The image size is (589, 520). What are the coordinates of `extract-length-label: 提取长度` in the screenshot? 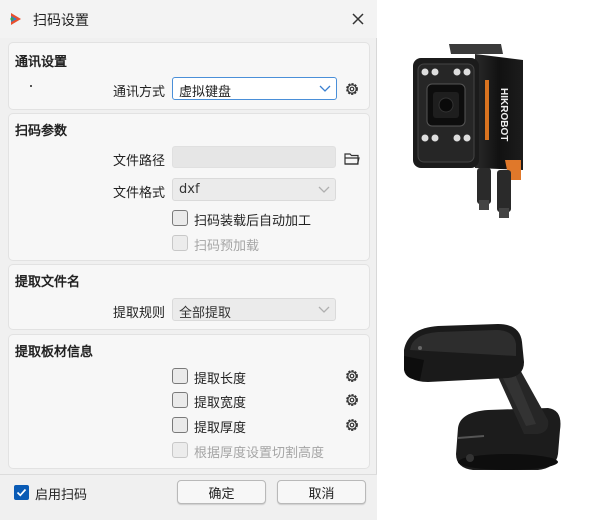 It's located at (220, 379).